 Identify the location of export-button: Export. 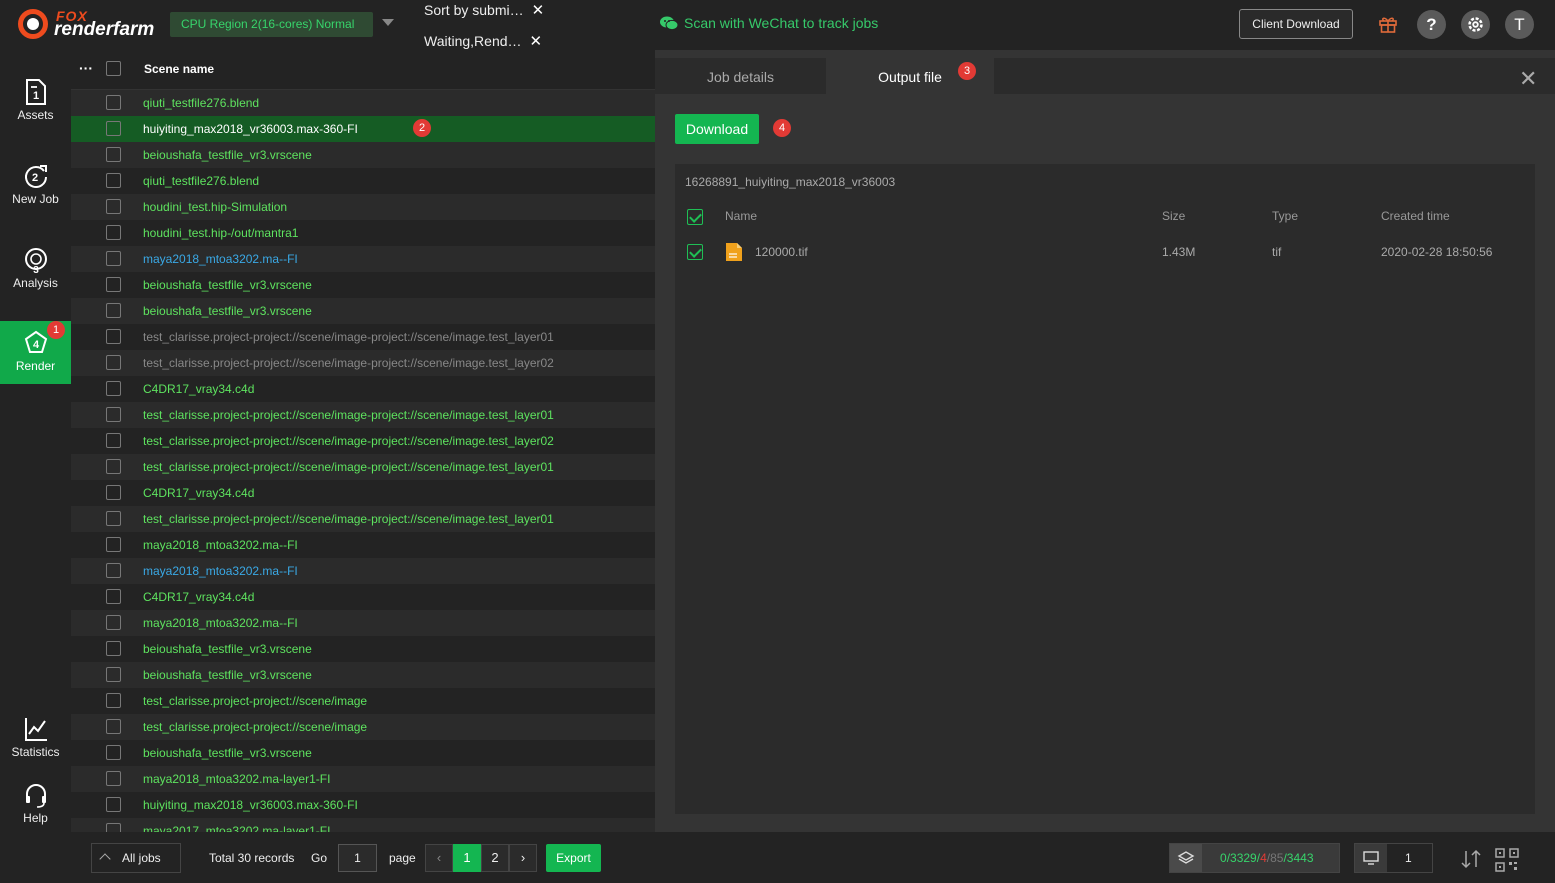
(573, 858).